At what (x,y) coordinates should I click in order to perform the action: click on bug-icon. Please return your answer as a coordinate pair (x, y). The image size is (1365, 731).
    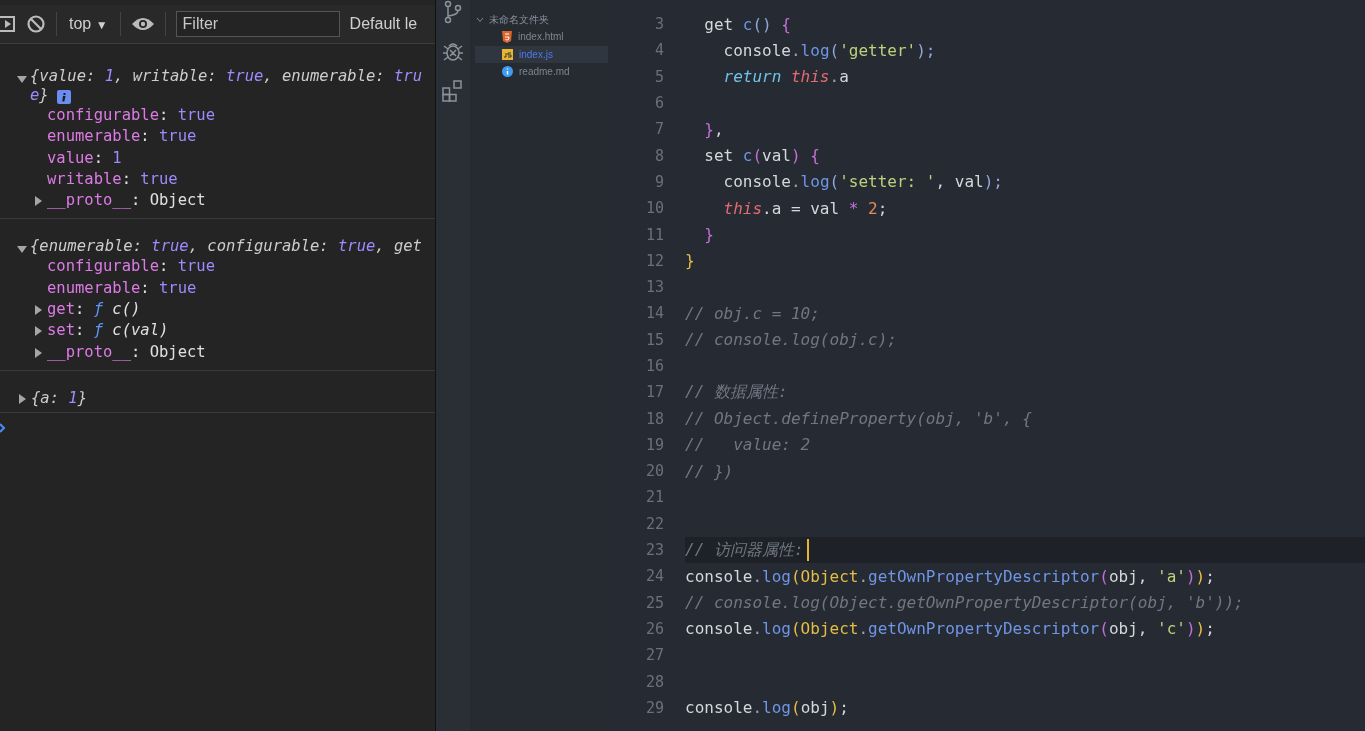
    Looking at the image, I should click on (453, 52).